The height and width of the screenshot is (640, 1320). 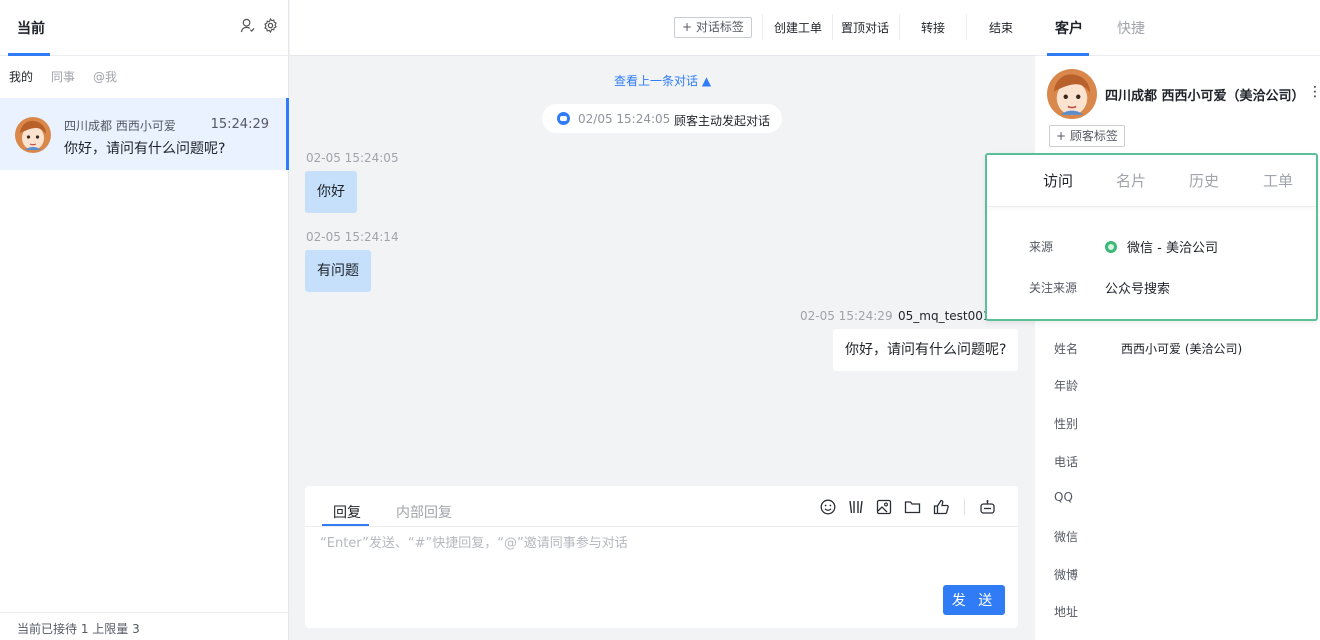 I want to click on tab-customer-indicator, so click(x=1068, y=54).